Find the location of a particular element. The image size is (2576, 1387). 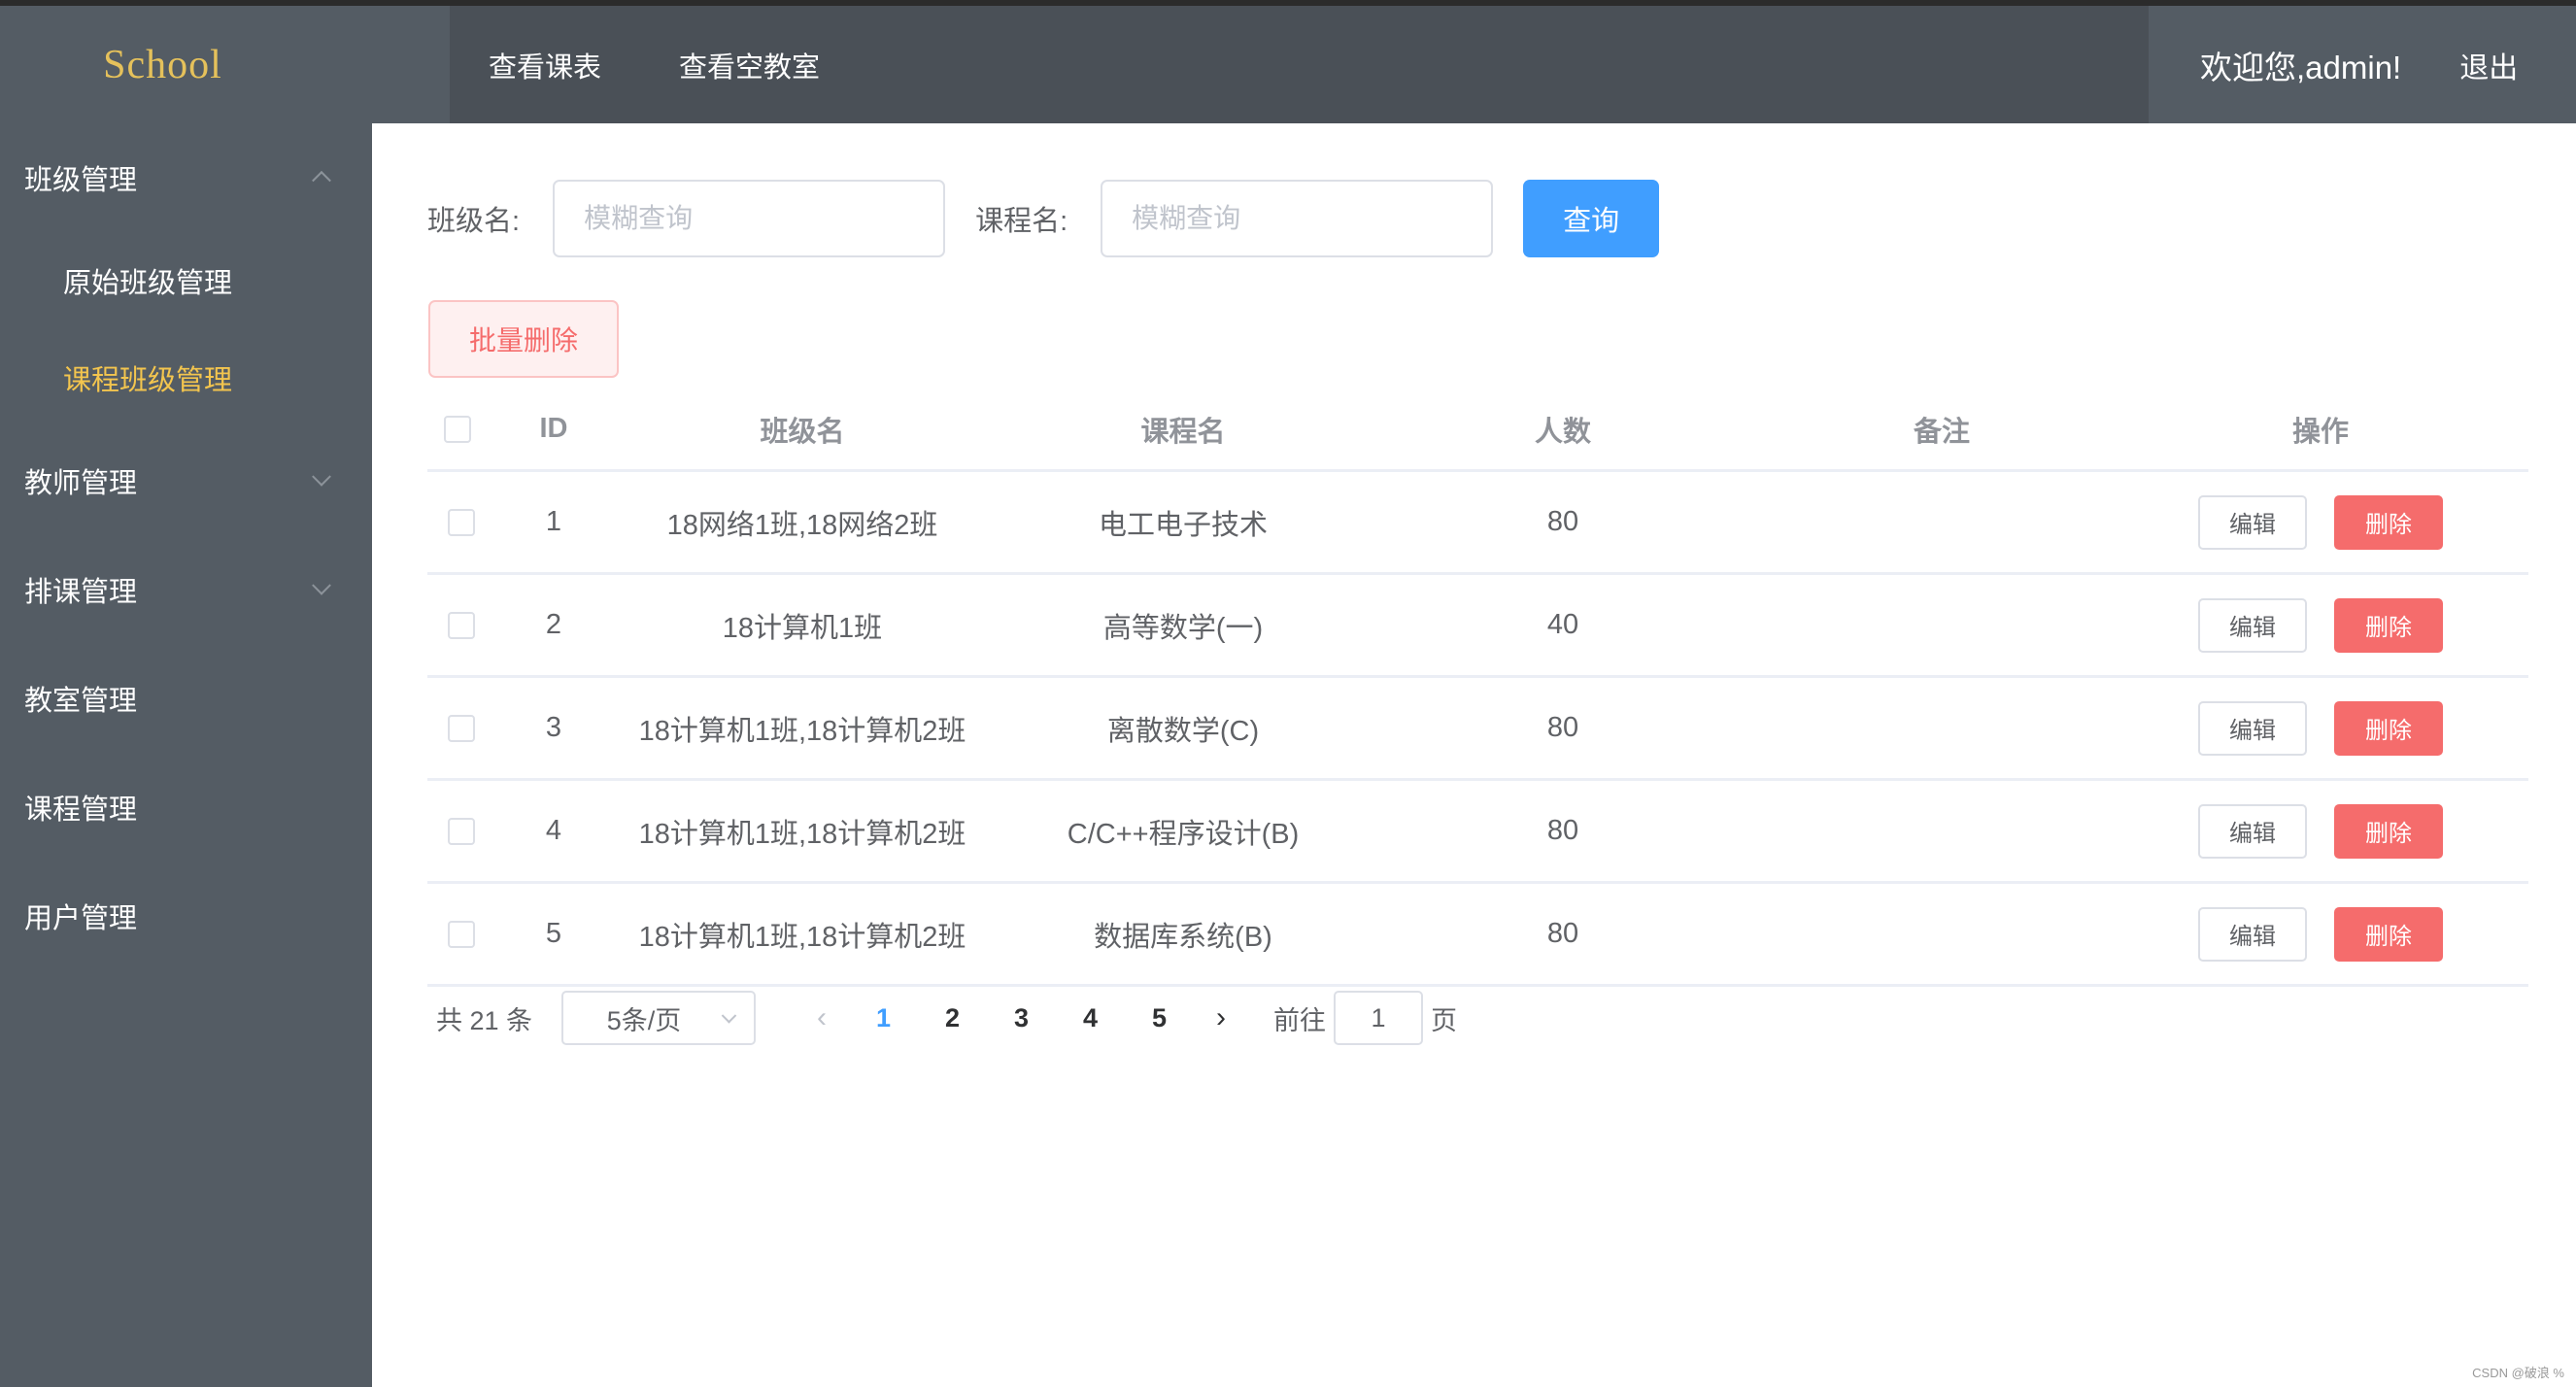

app-logo: School is located at coordinates (162, 64).